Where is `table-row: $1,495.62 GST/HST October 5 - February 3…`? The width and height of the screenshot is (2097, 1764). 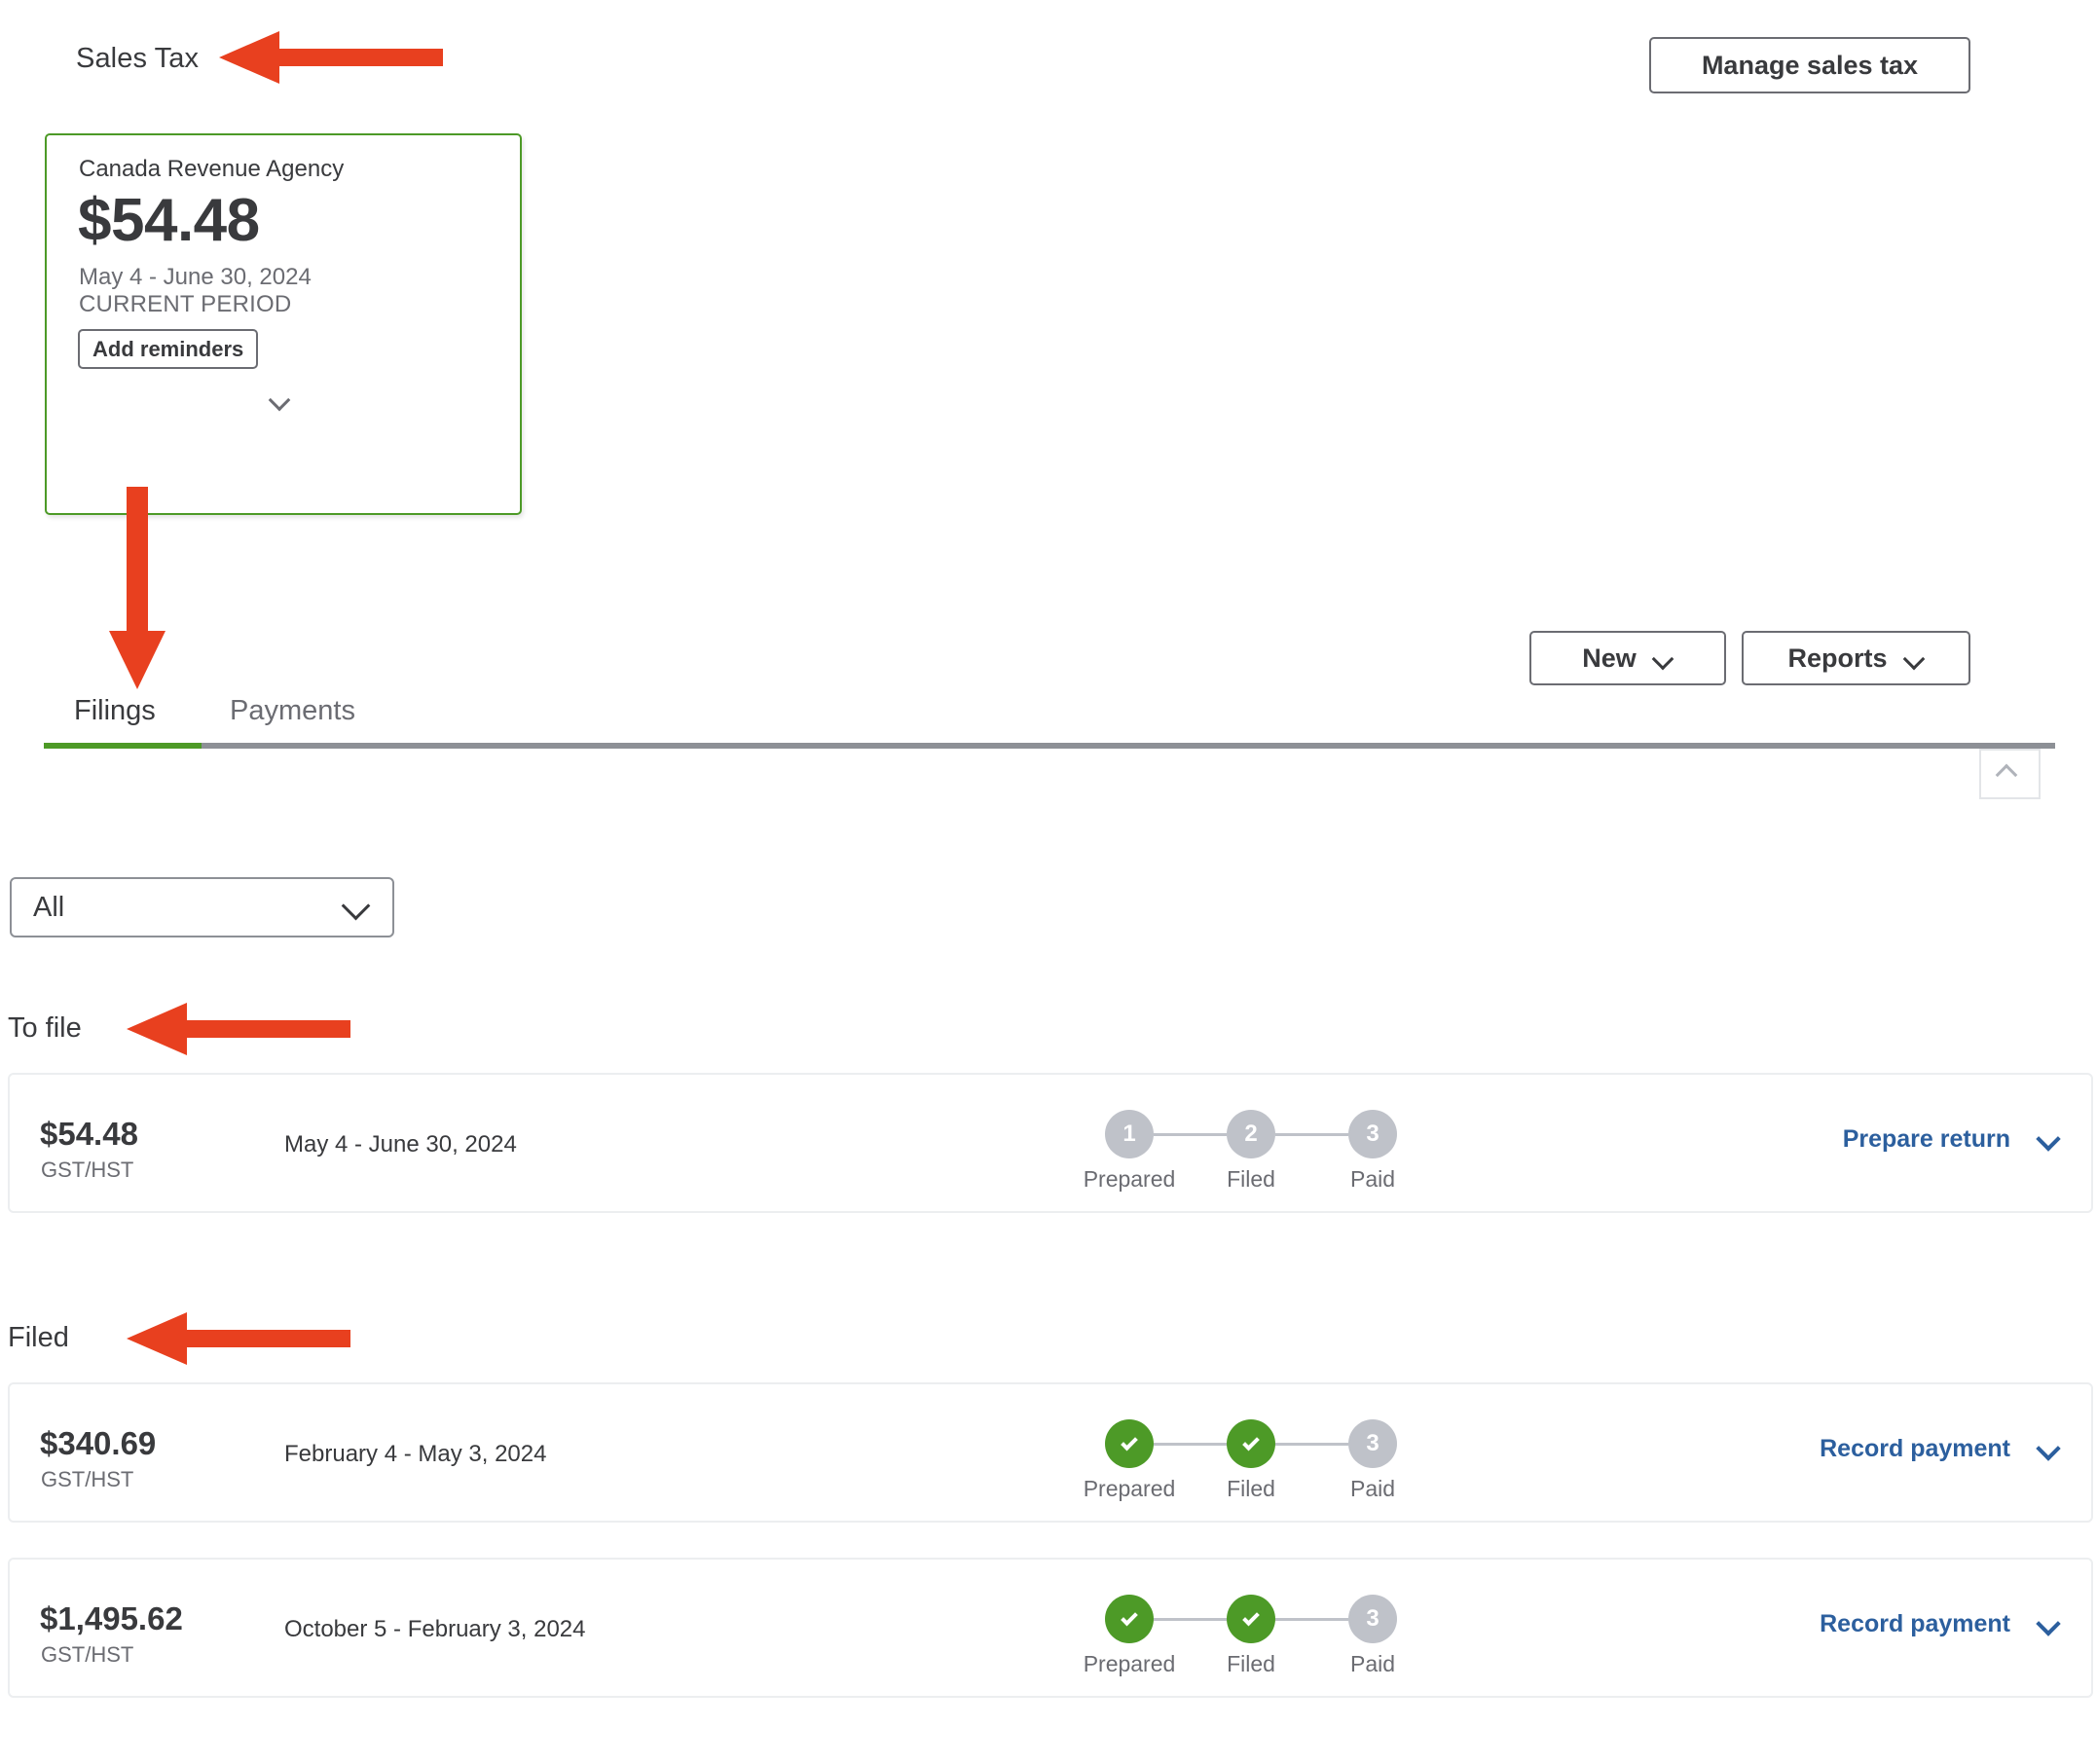 table-row: $1,495.62 GST/HST October 5 - February 3… is located at coordinates (1050, 1628).